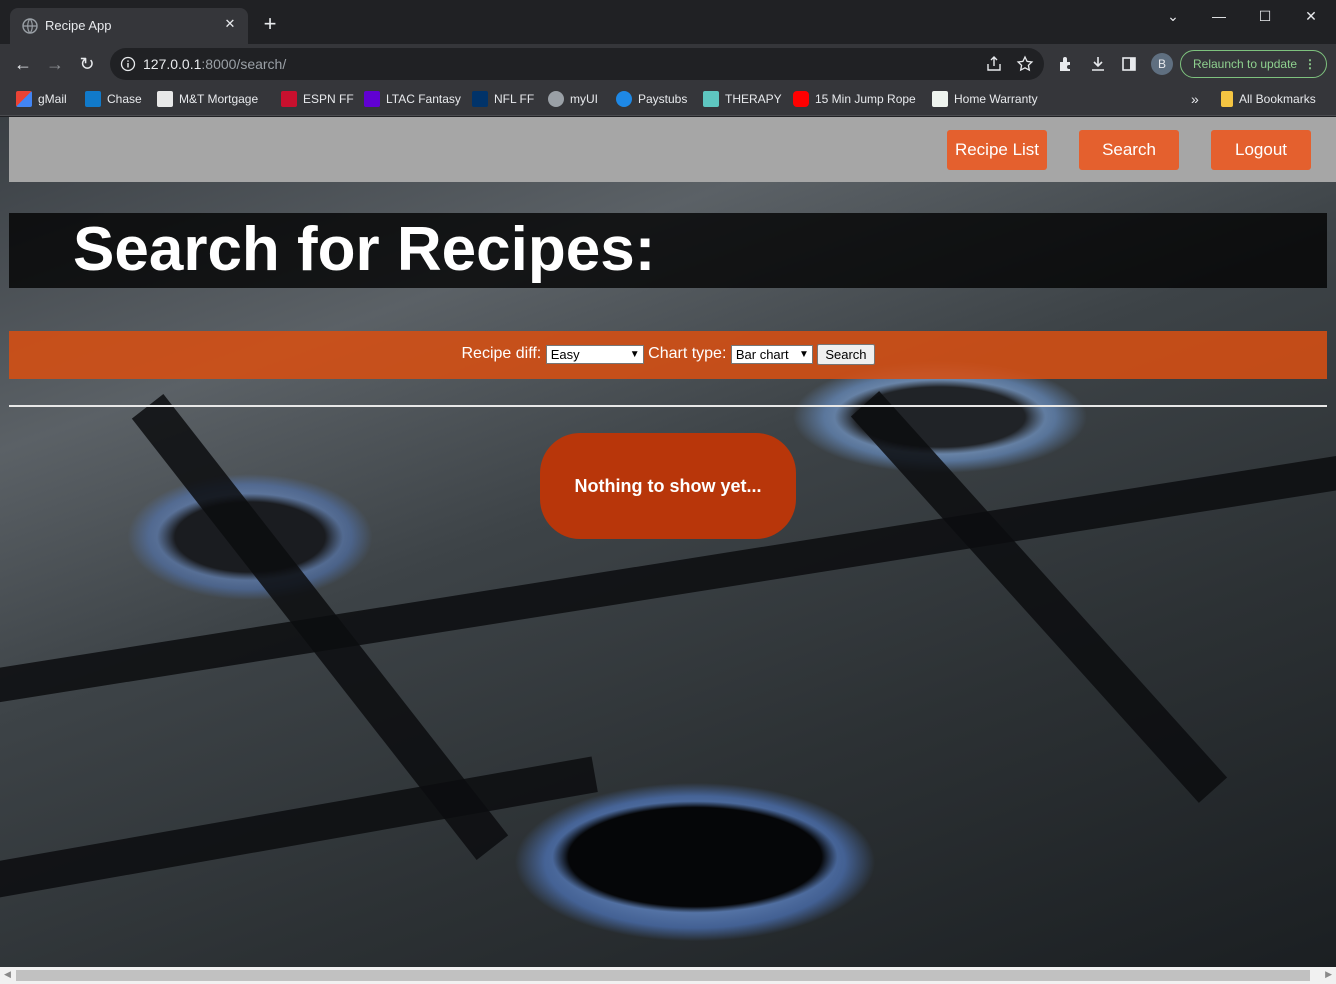 This screenshot has height=984, width=1336. Describe the element at coordinates (244, 64) in the screenshot. I see `url-path: :8000/search/` at that location.